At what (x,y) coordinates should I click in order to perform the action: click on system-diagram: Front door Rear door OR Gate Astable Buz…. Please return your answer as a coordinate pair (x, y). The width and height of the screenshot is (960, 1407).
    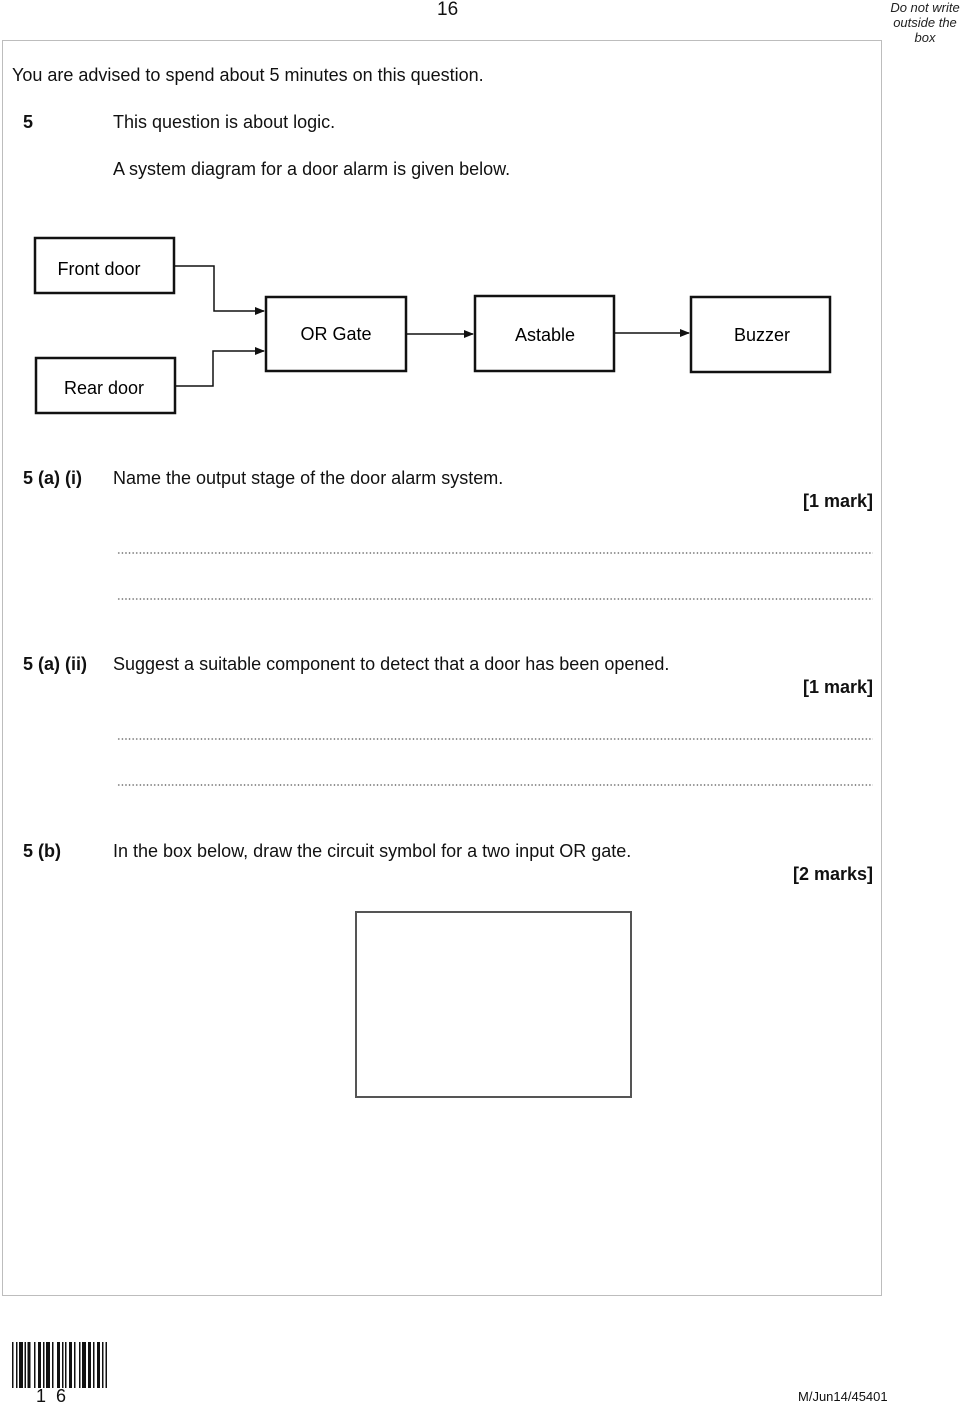
    Looking at the image, I should click on (432, 325).